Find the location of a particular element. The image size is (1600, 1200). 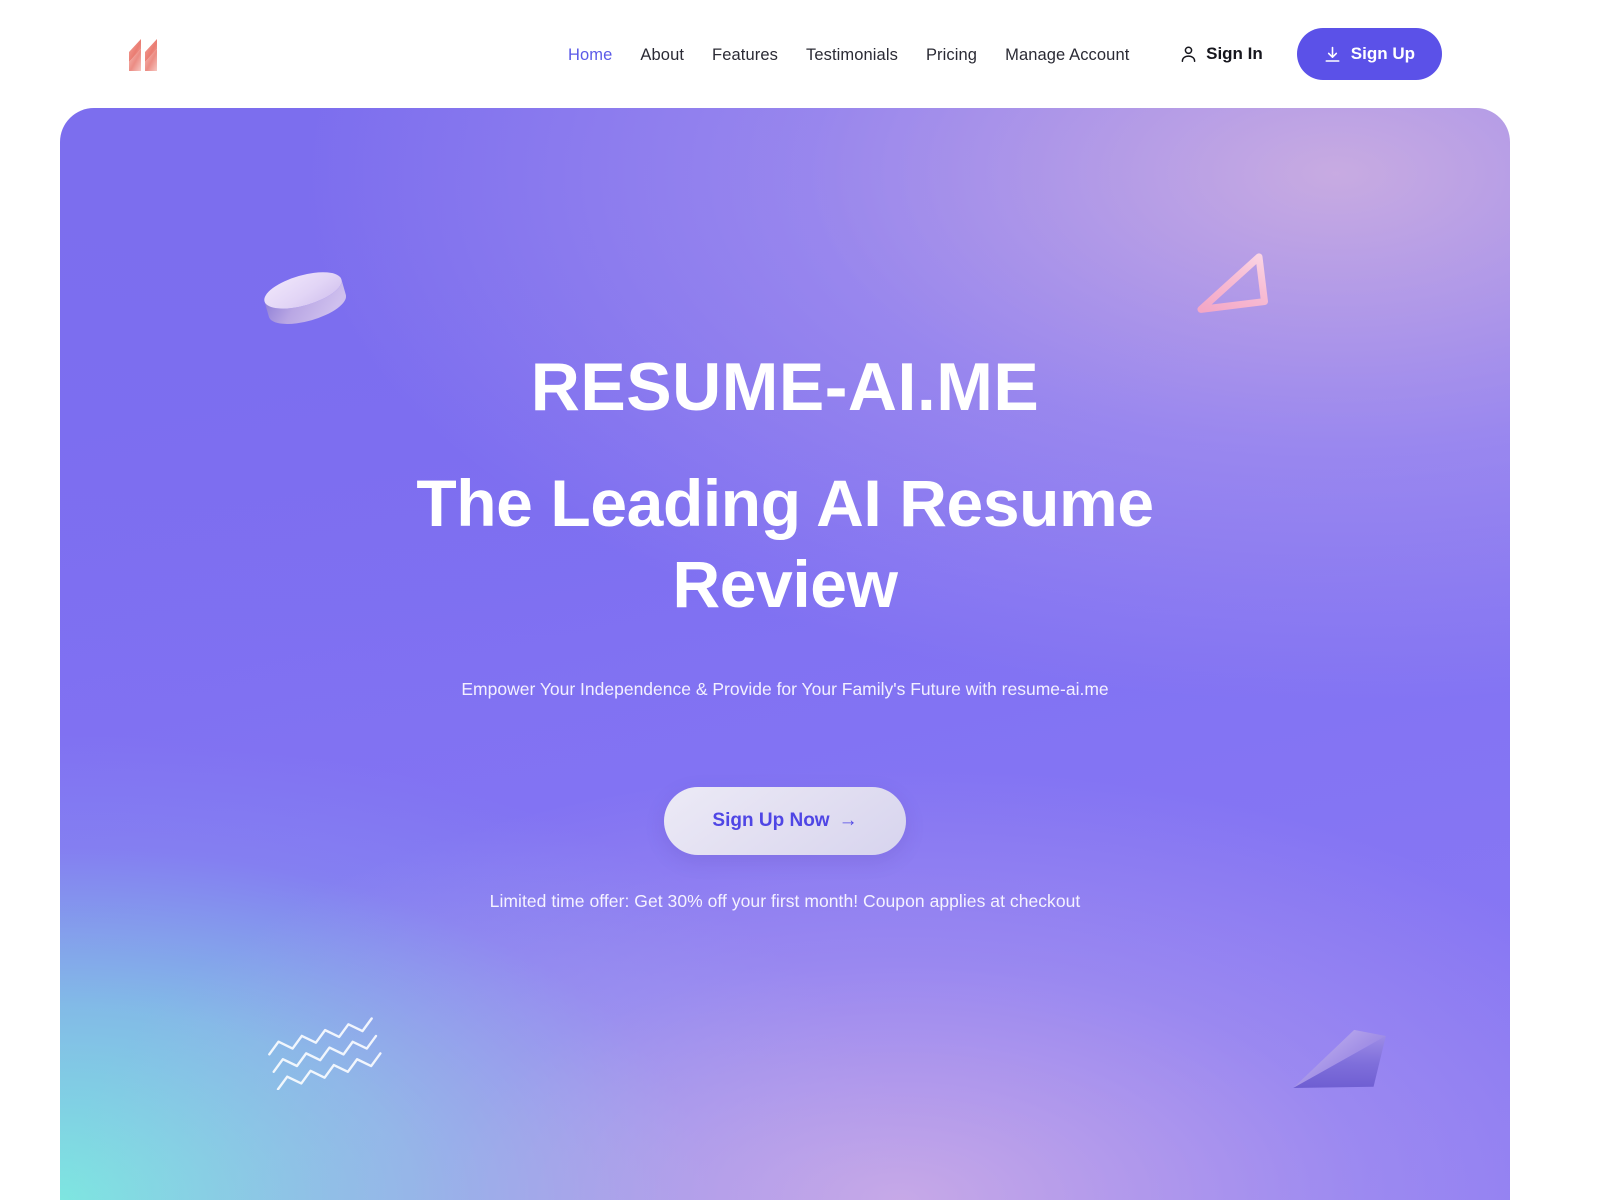

sign-up-button: Sign Up is located at coordinates (1369, 54).